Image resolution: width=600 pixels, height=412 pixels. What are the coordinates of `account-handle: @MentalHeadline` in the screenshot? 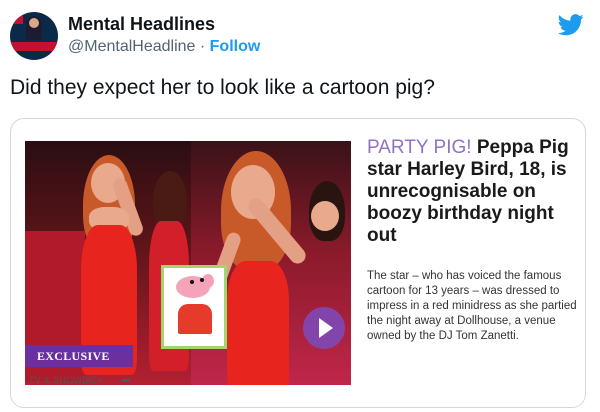 It's located at (131, 46).